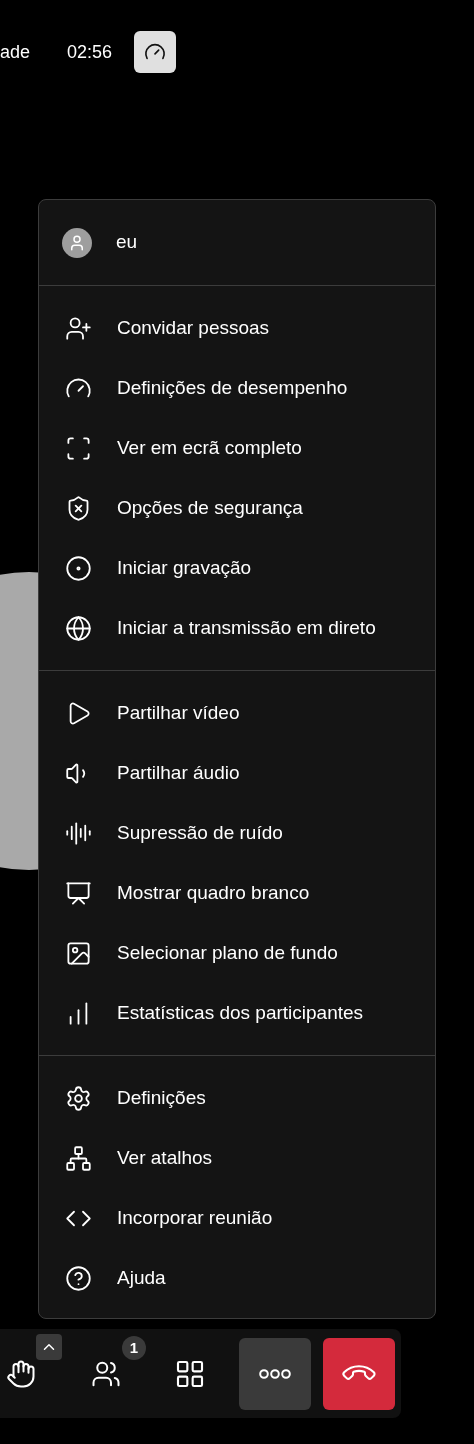 This screenshot has height=1444, width=474. Describe the element at coordinates (237, 1278) in the screenshot. I see `menu-item: Ajuda` at that location.